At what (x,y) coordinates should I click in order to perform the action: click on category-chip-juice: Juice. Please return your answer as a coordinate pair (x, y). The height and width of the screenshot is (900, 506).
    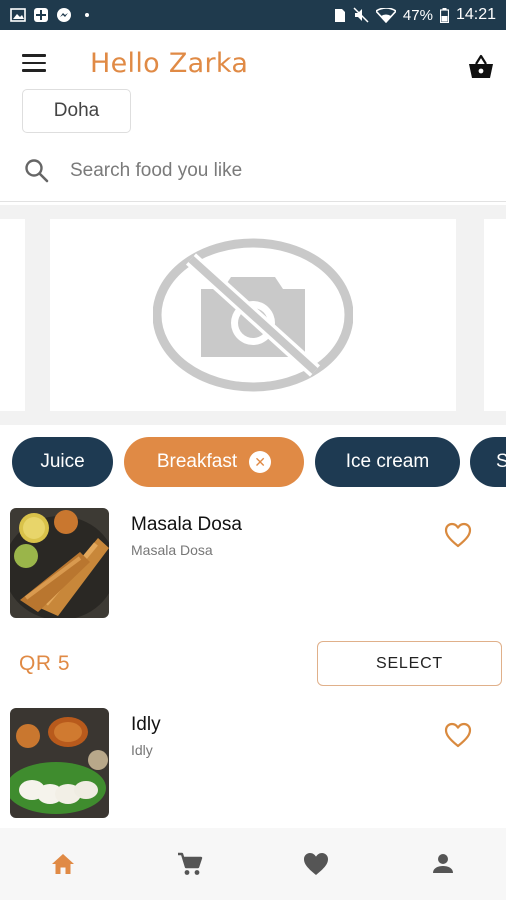
    Looking at the image, I should click on (62, 462).